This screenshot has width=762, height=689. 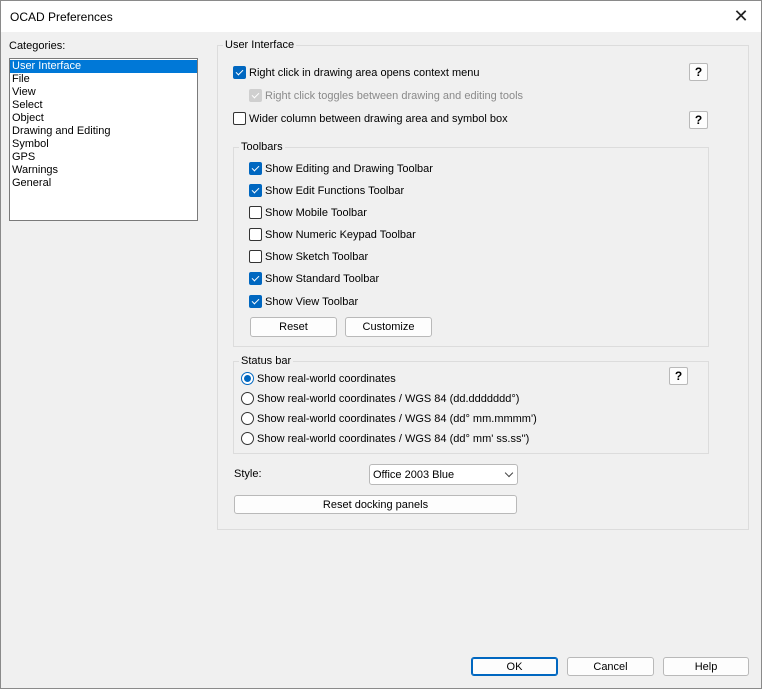 What do you see at coordinates (255, 278) in the screenshot?
I see `toolbar-checkbox-standard` at bounding box center [255, 278].